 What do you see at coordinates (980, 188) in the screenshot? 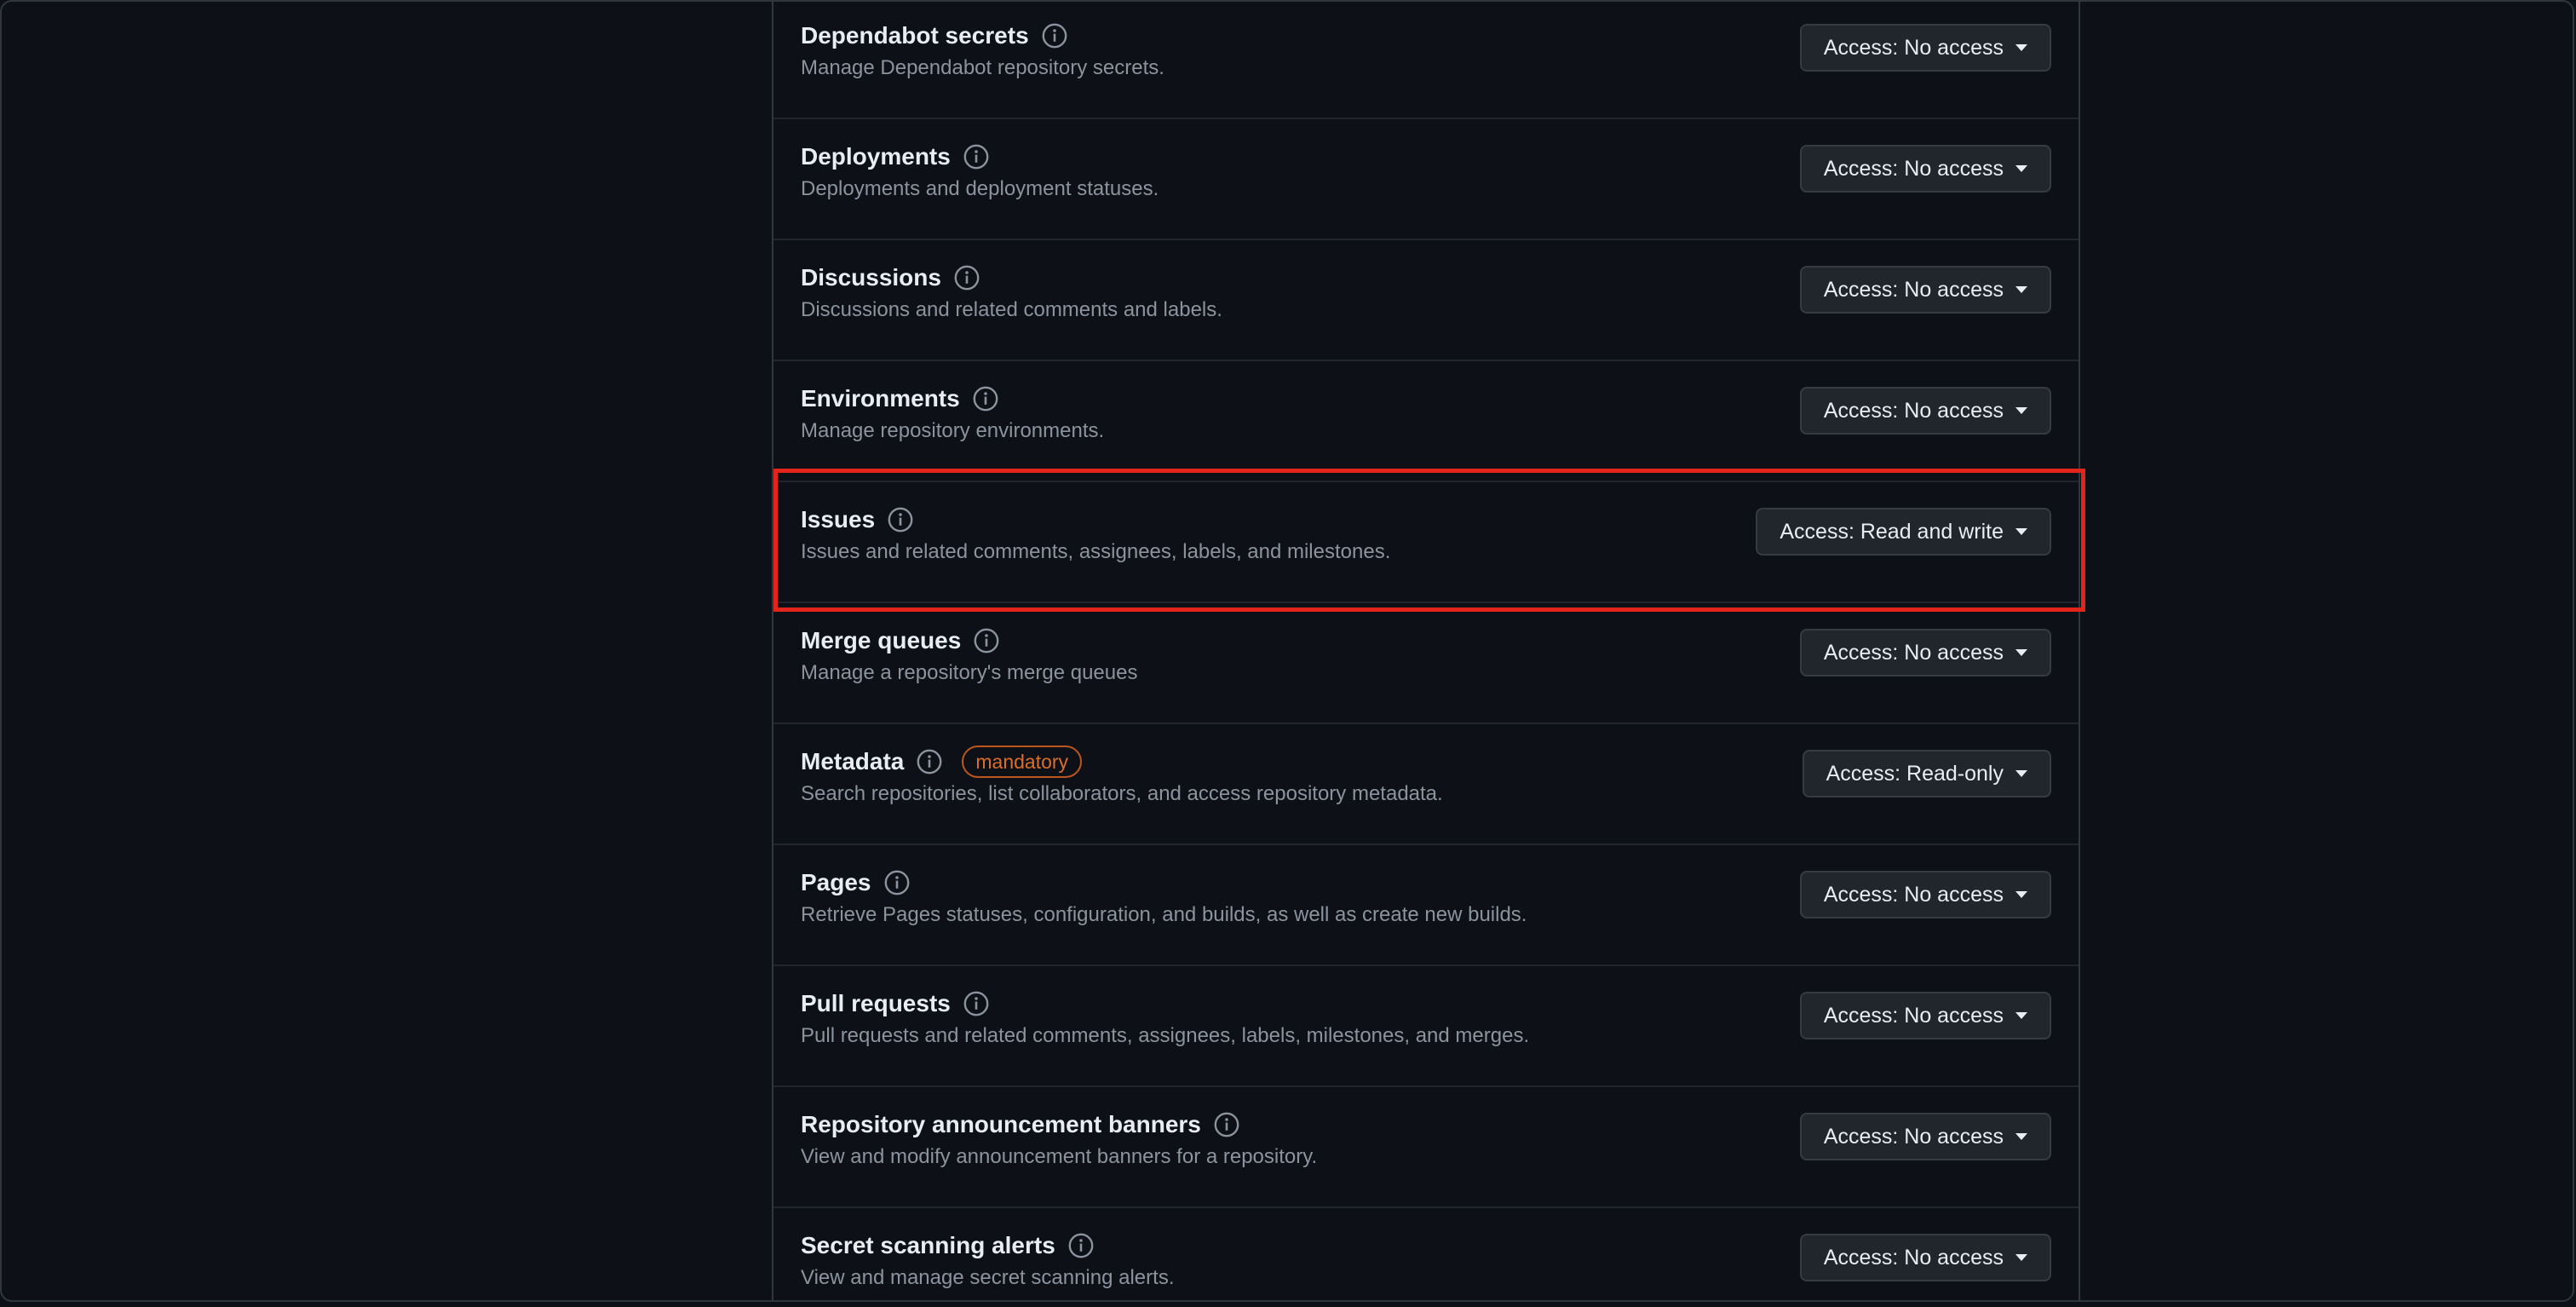
I see `permission-description: Deployments and deployment statuses.` at bounding box center [980, 188].